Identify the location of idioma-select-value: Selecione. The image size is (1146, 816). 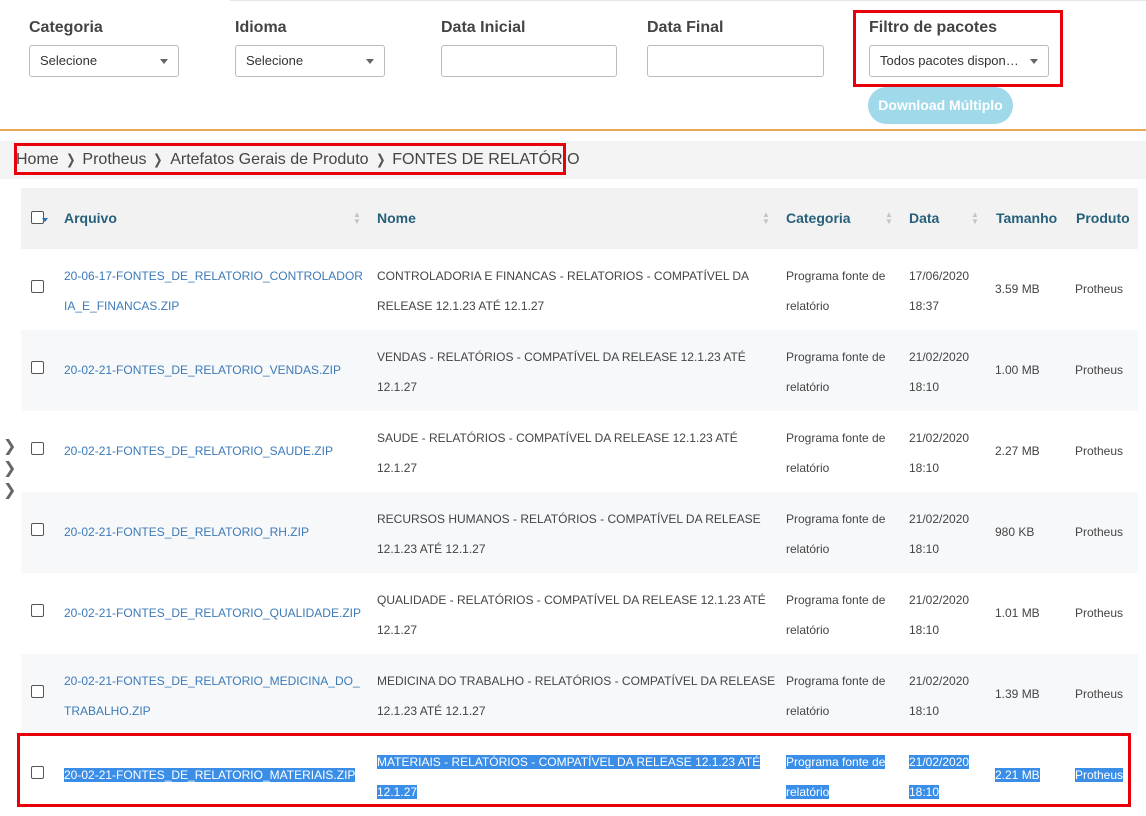
(275, 60).